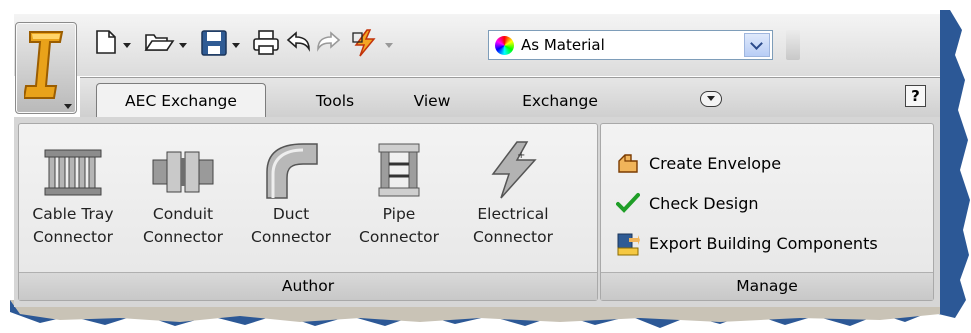 The width and height of the screenshot is (971, 333). I want to click on material-combo-value: As Material, so click(563, 45).